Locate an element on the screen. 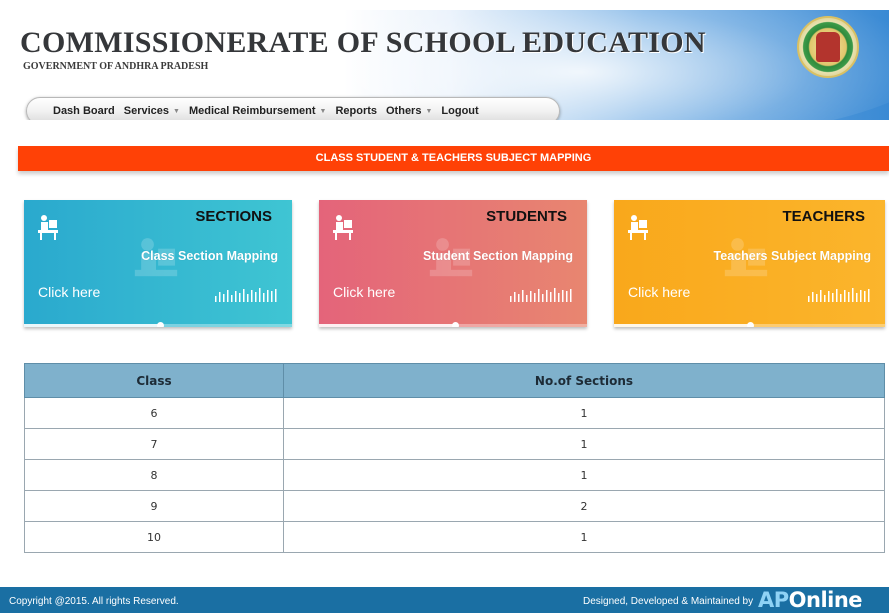 Image resolution: width=889 pixels, height=613 pixels. class-cell: 7 is located at coordinates (154, 444).